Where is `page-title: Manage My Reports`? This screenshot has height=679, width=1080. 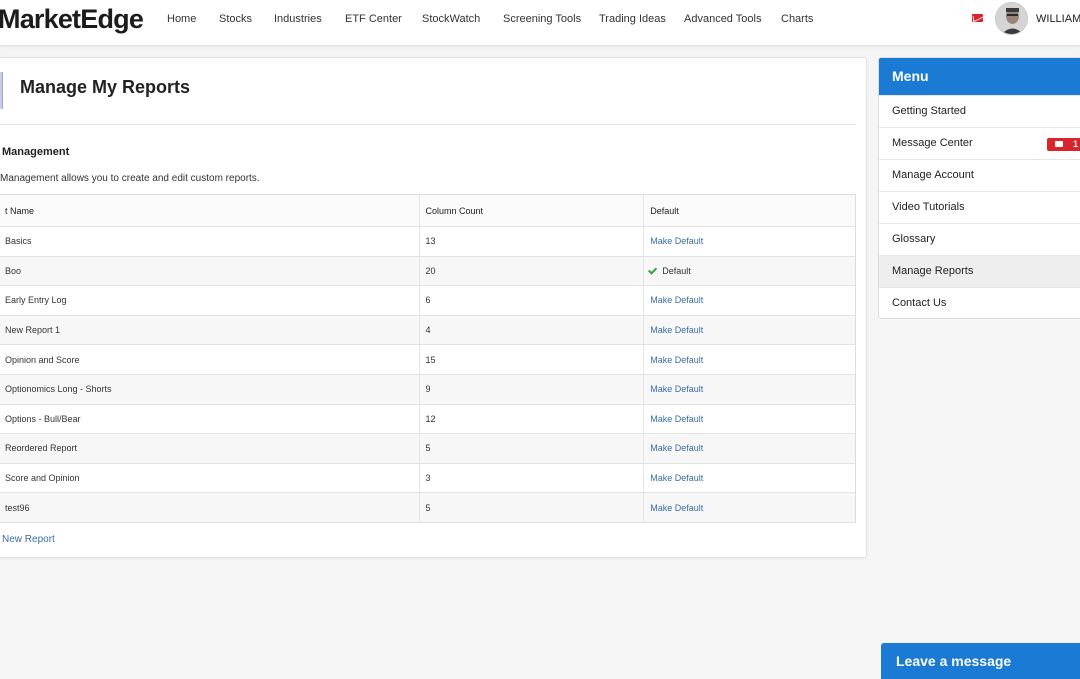
page-title: Manage My Reports is located at coordinates (105, 87).